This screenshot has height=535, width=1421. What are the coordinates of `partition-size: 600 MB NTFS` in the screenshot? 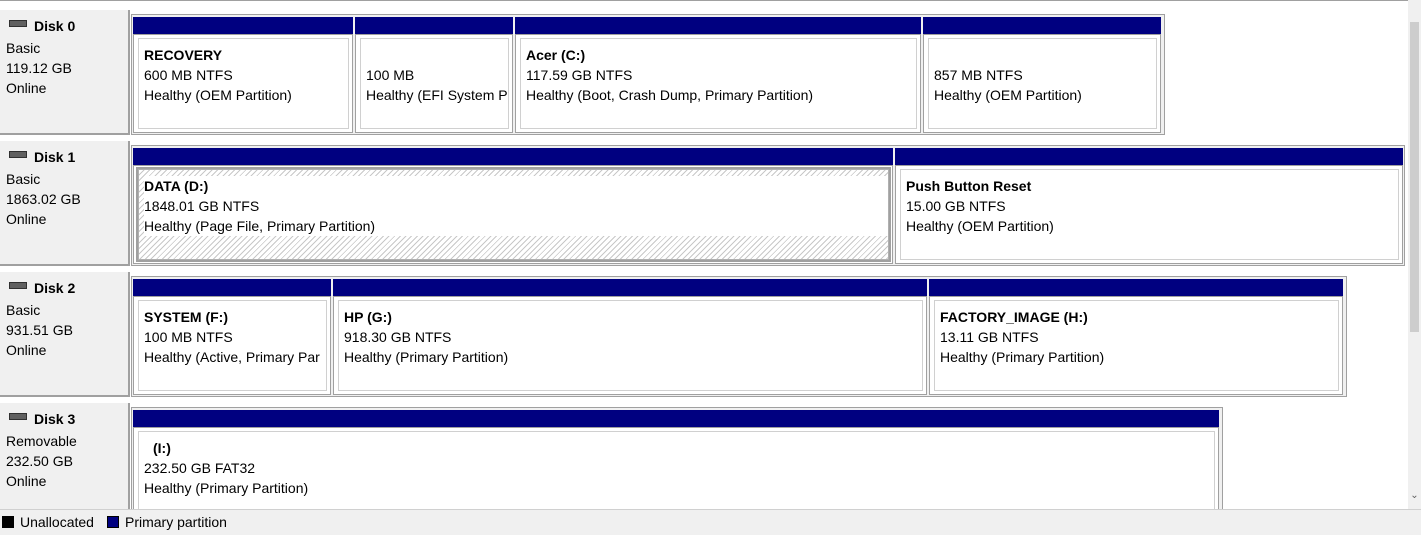 It's located at (188, 75).